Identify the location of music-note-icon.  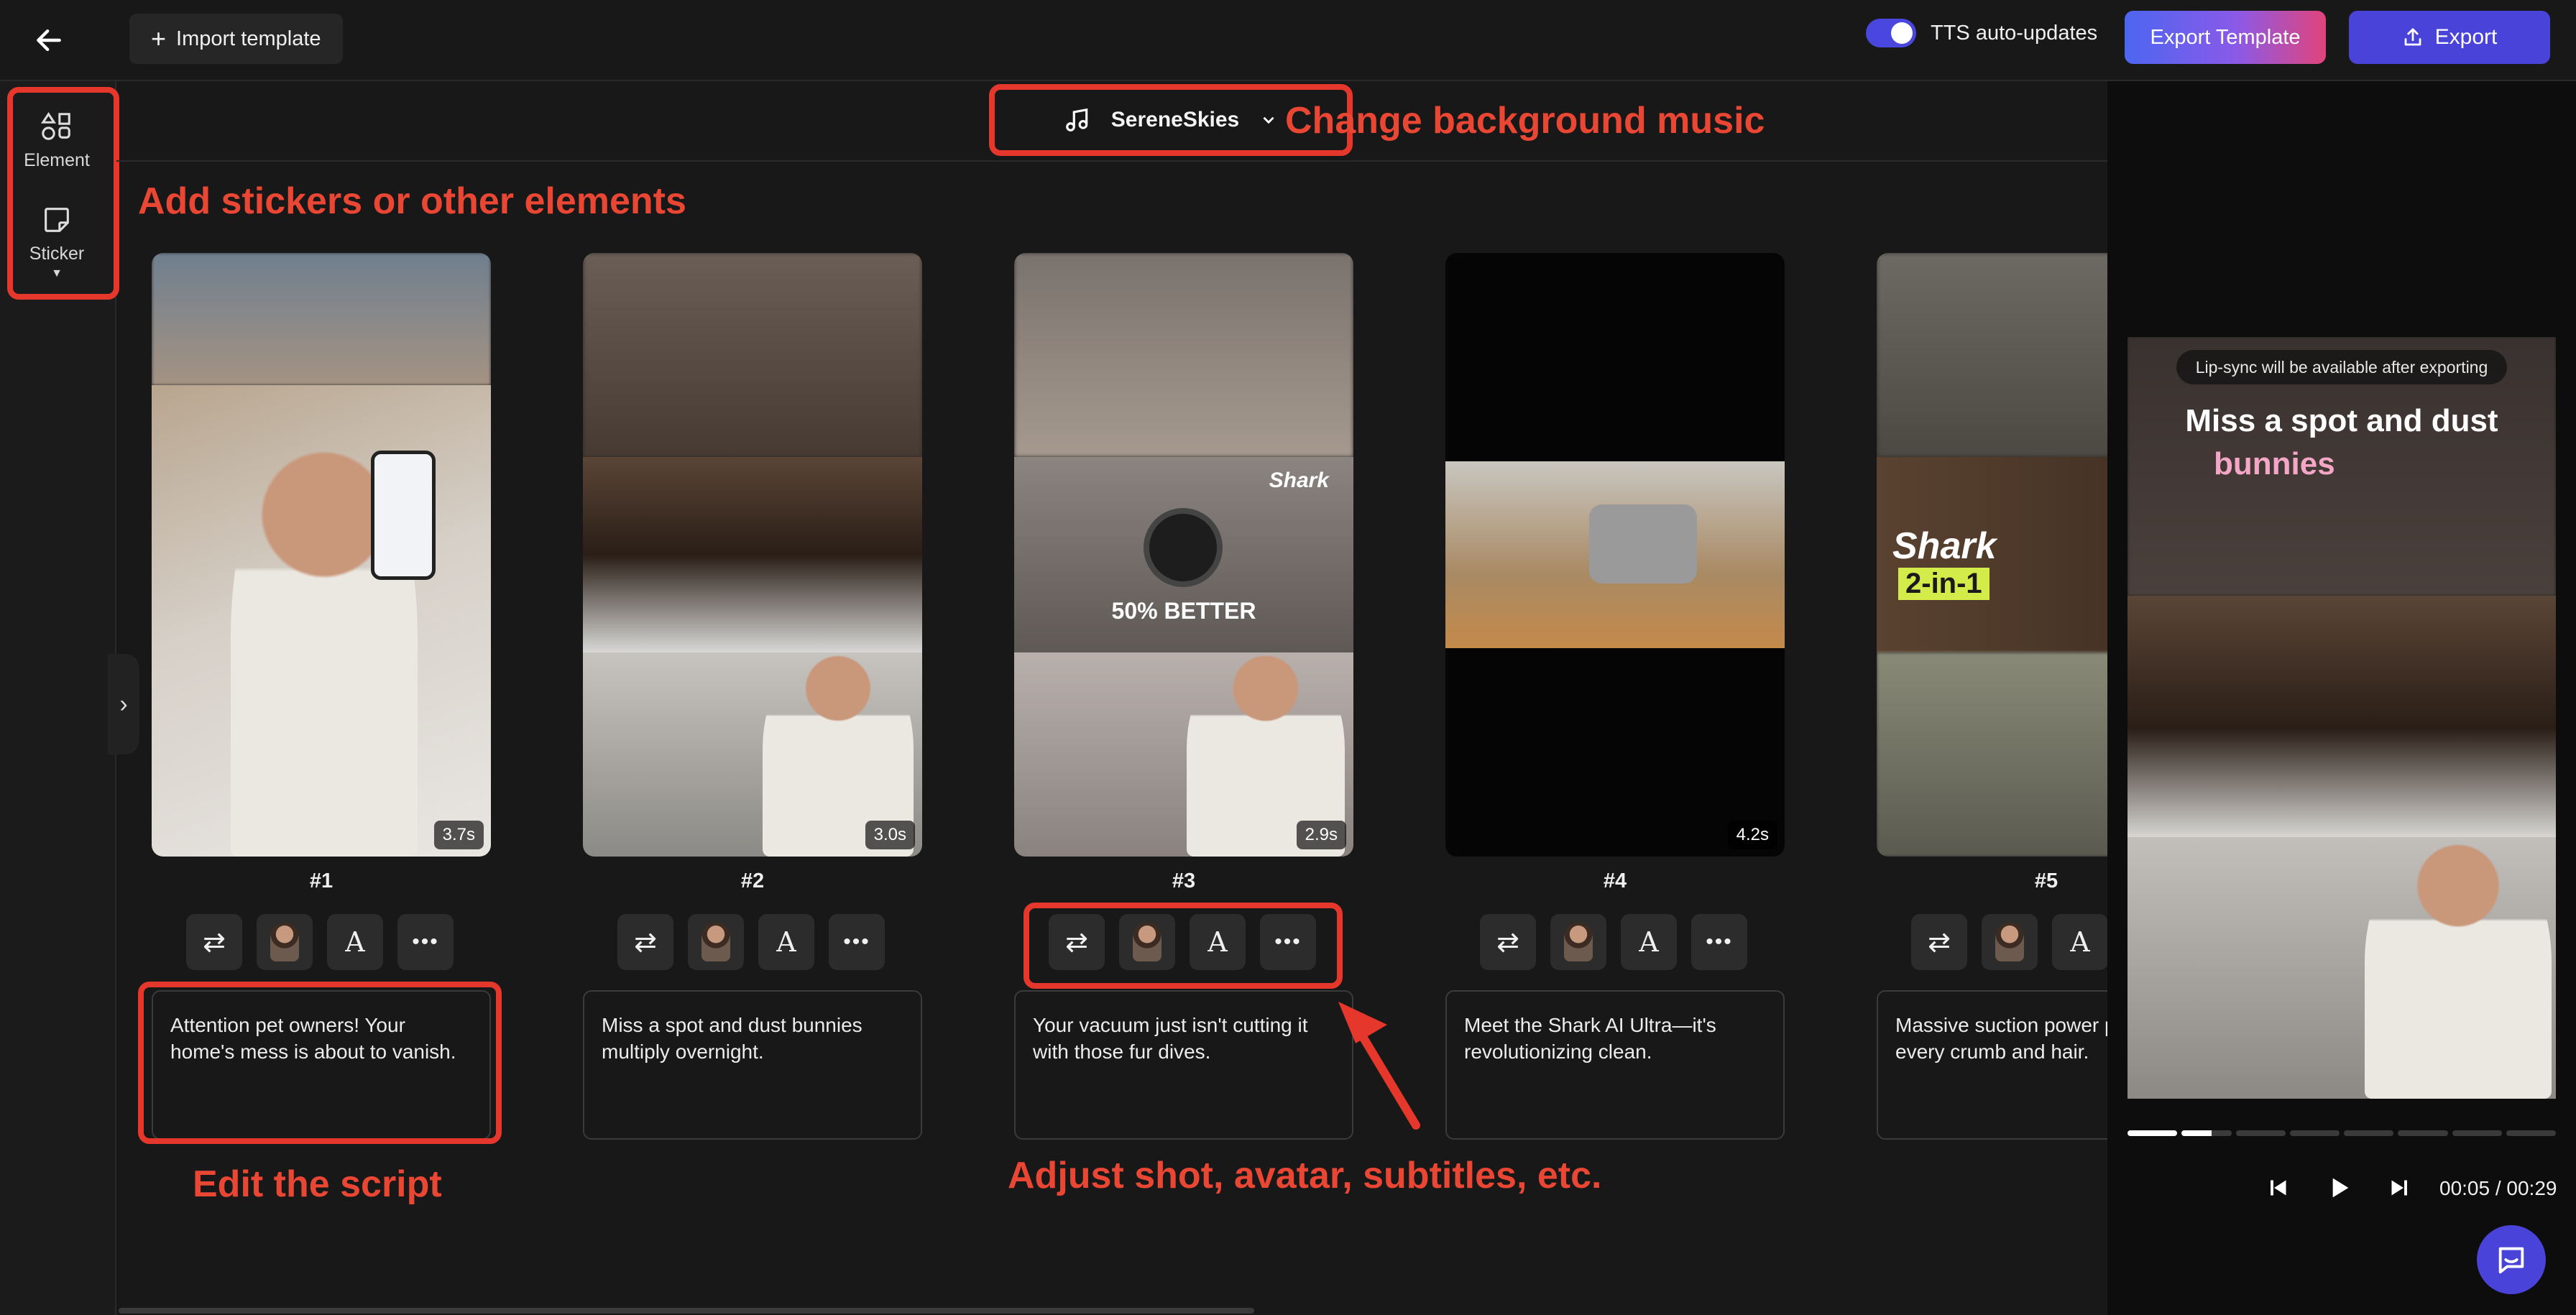
(1076, 120).